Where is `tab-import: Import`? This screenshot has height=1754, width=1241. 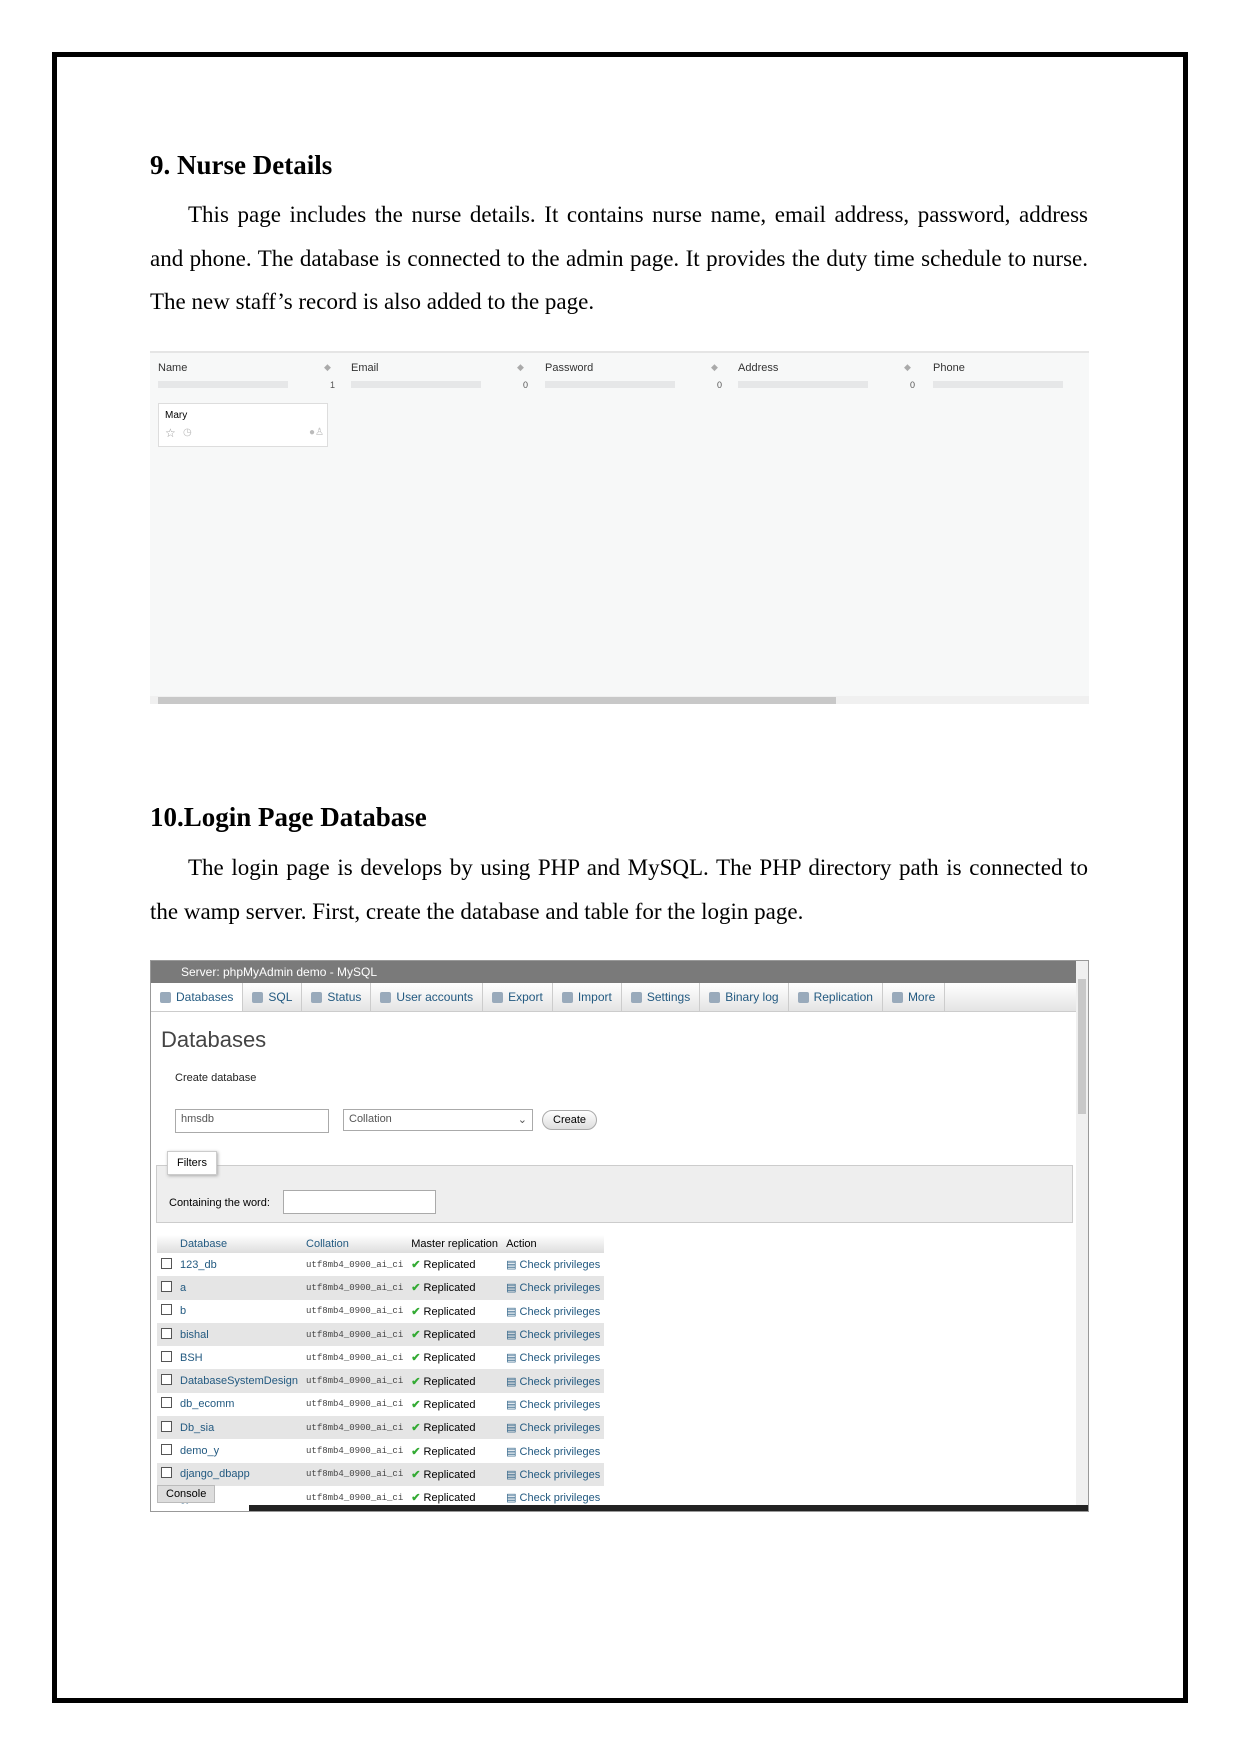
tab-import: Import is located at coordinates (587, 997).